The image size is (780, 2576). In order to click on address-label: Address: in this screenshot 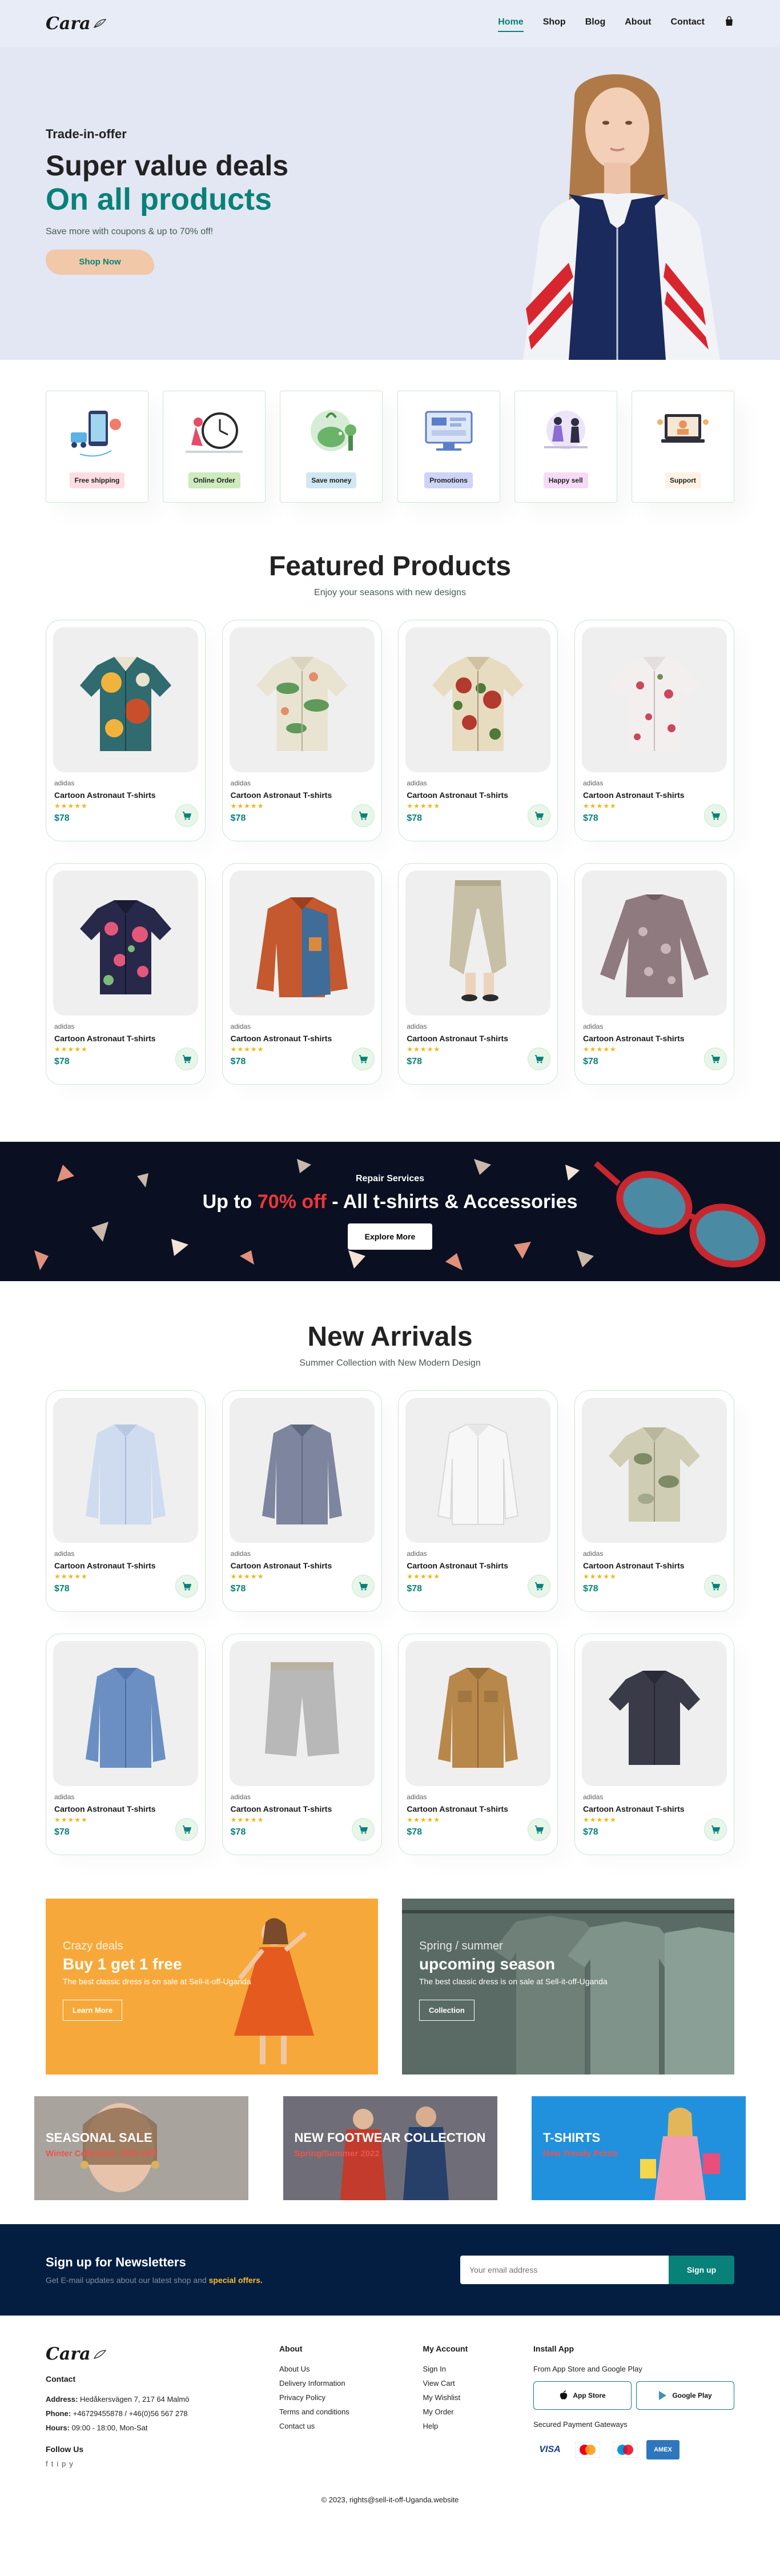, I will do `click(62, 2399)`.